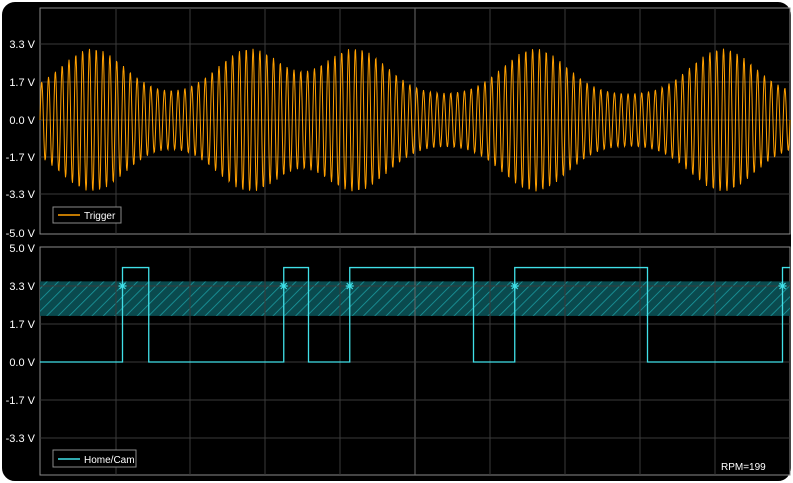  Describe the element at coordinates (22, 287) in the screenshot. I see `cam-y-tick: 3.3 V` at that location.